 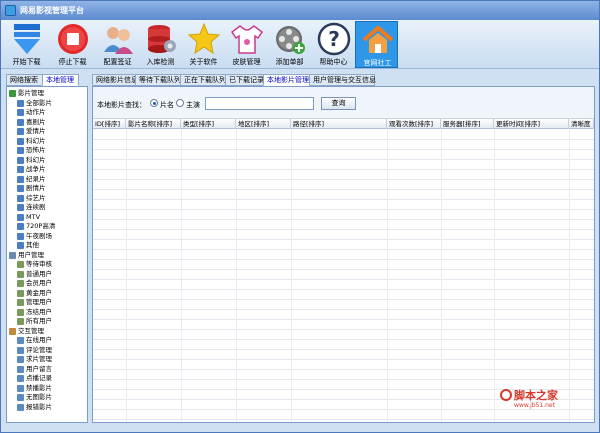 I want to click on tree-node-label: 其他, so click(x=32, y=245).